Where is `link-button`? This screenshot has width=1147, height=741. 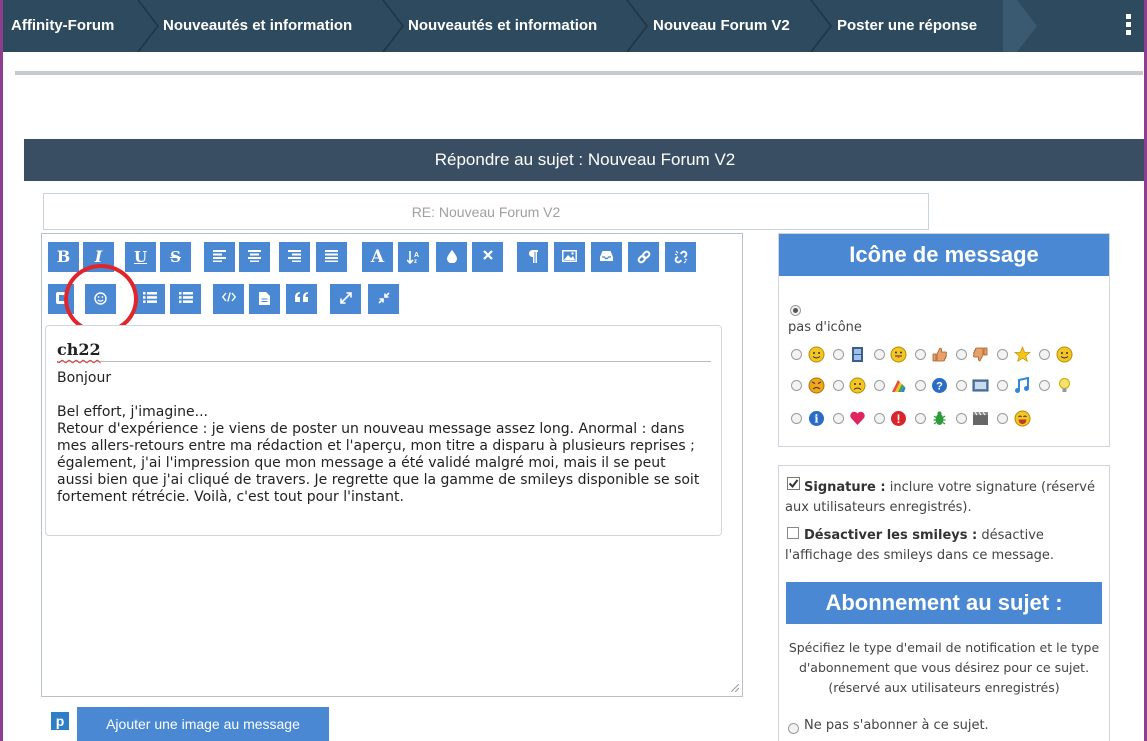 link-button is located at coordinates (643, 257).